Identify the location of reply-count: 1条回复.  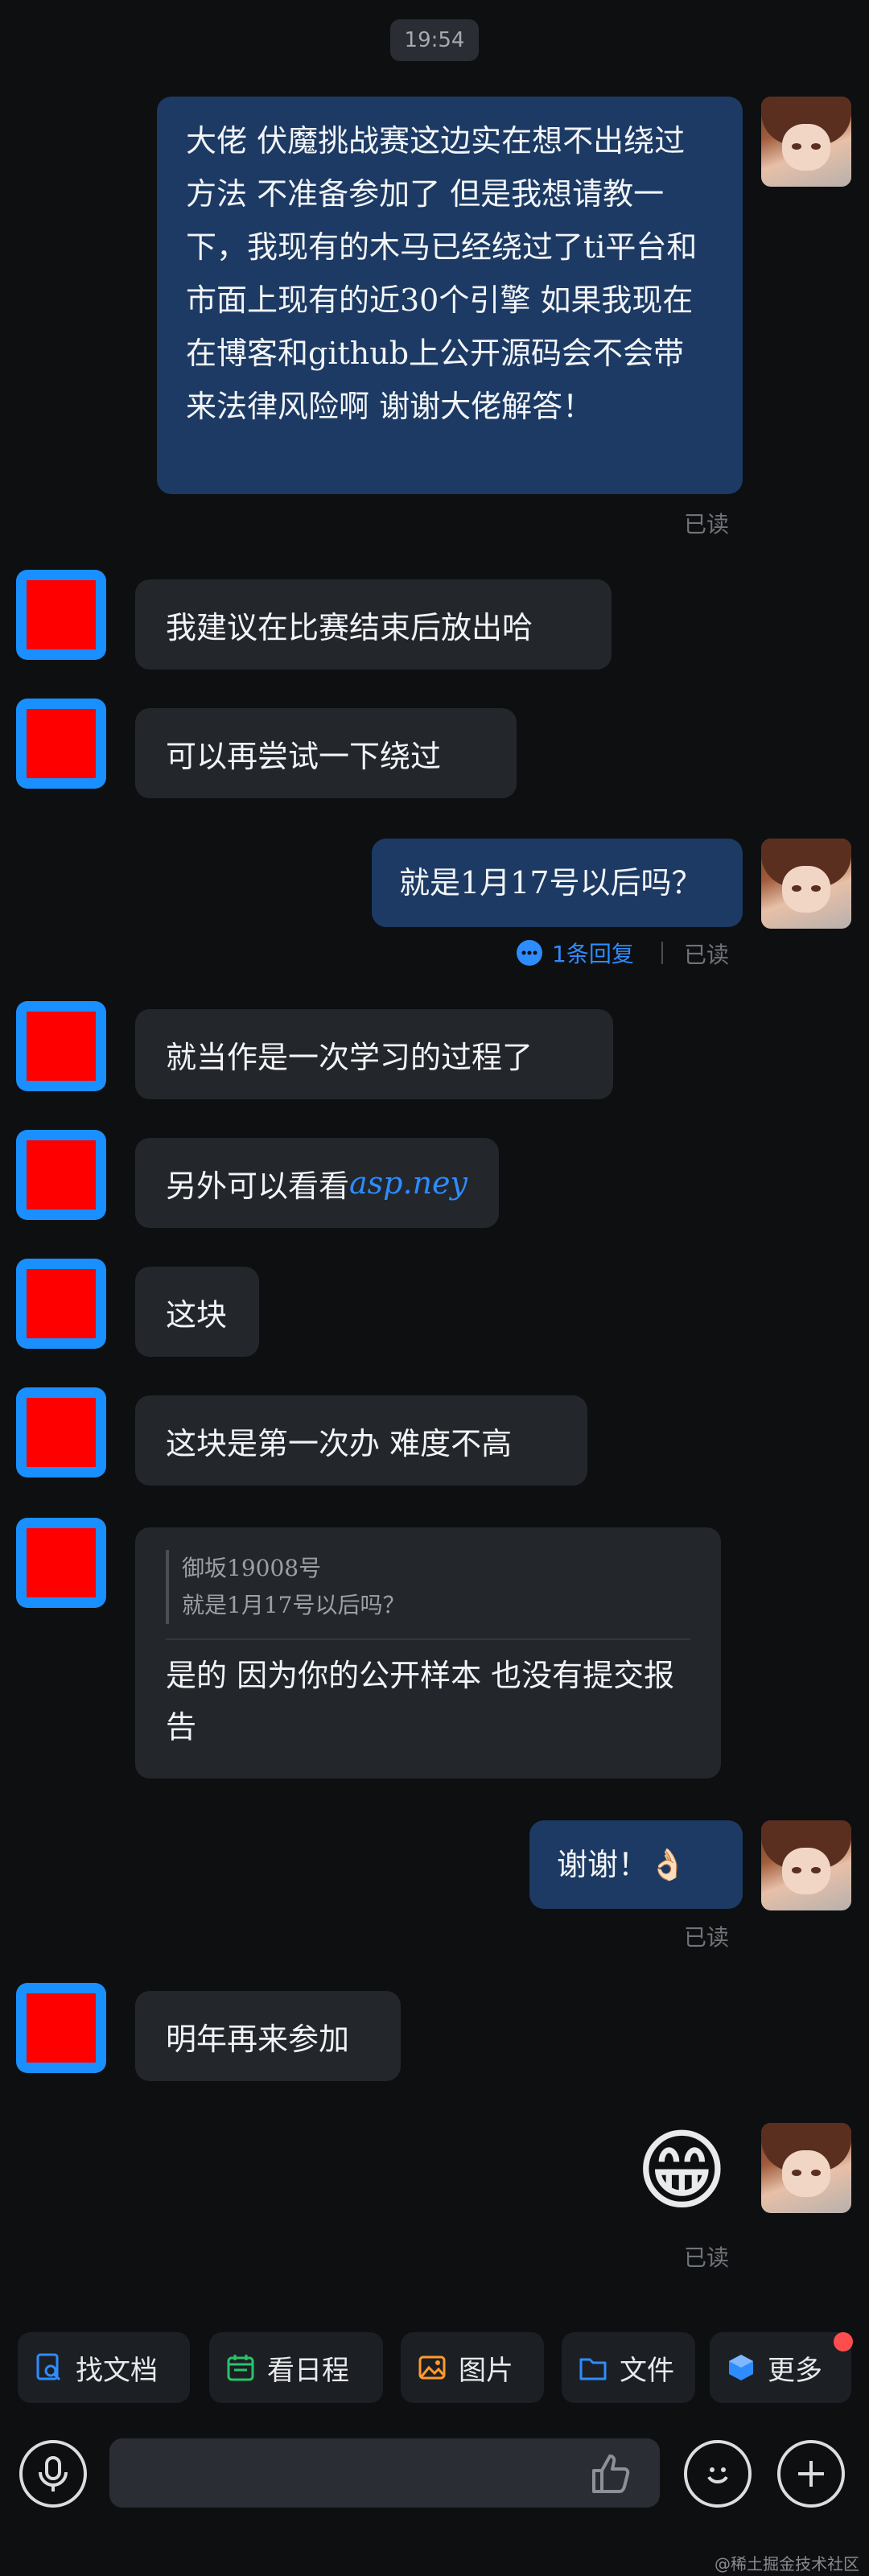
(593, 954).